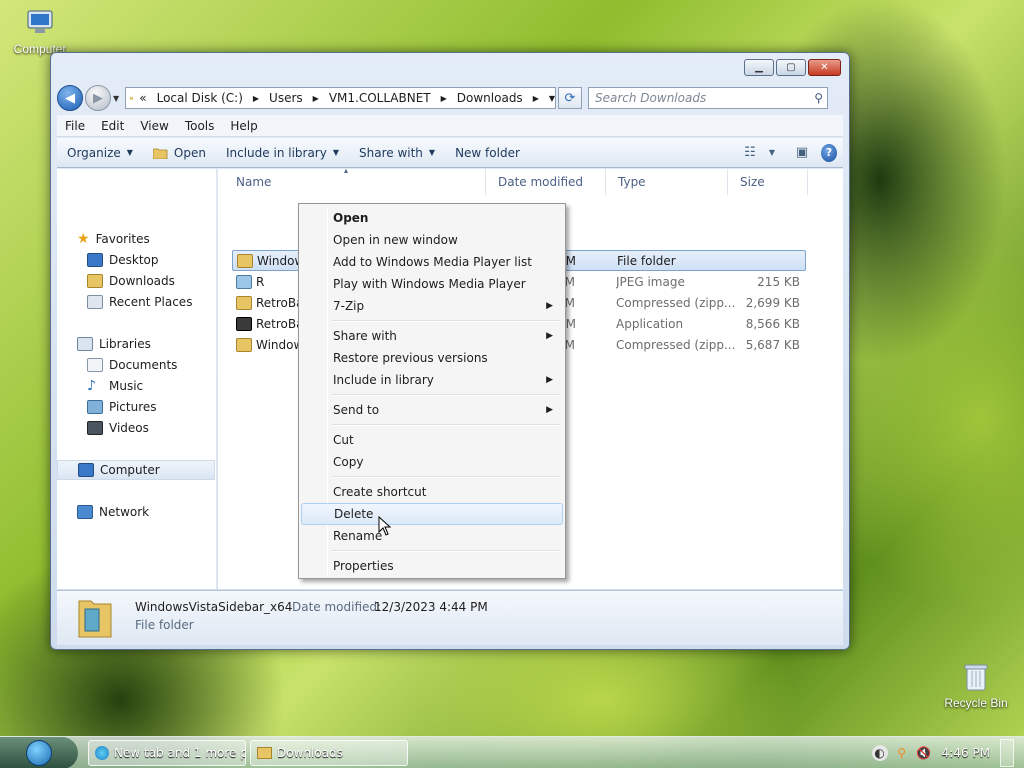  What do you see at coordinates (154, 126) in the screenshot?
I see `menu-view: View` at bounding box center [154, 126].